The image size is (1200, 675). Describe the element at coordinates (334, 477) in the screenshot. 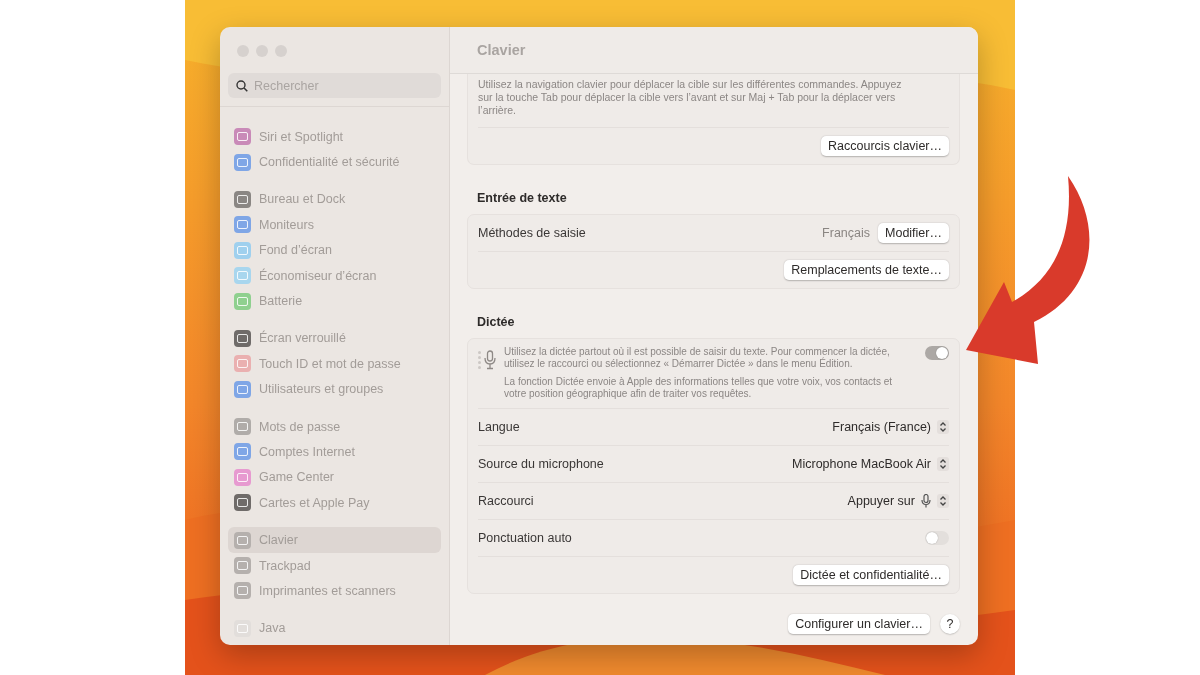

I see `sidebar-item: Game Center` at that location.